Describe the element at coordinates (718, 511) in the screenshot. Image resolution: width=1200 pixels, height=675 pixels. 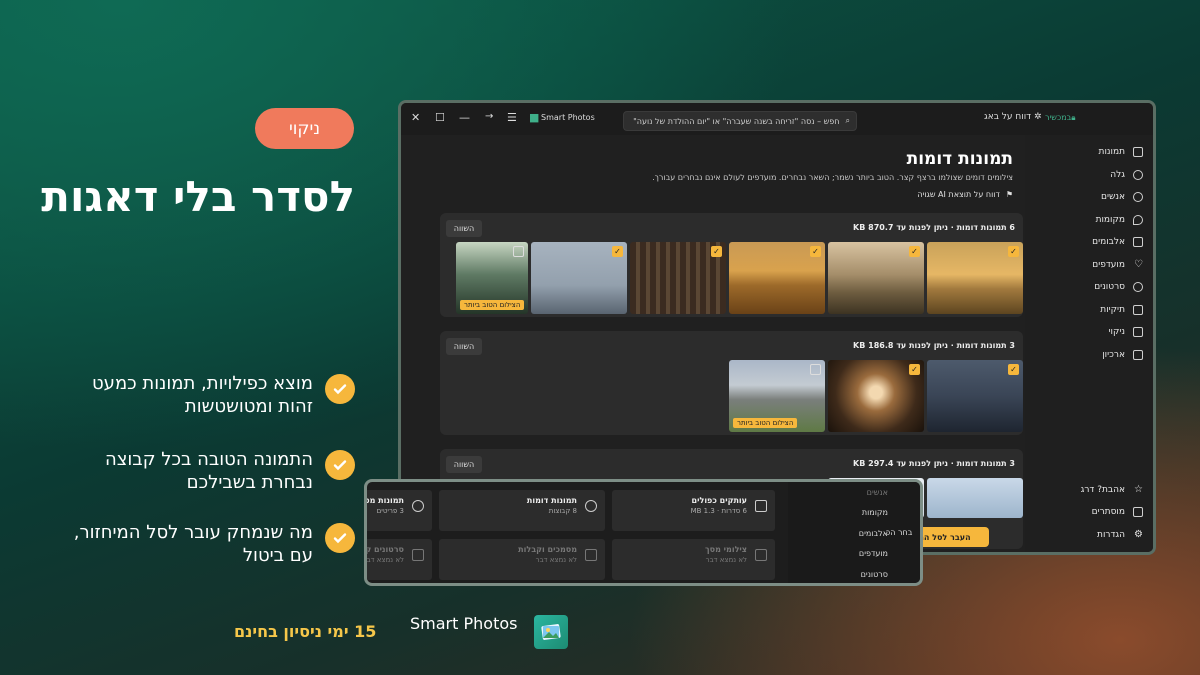
I see `card-subtitle: 6 סדרות · MB 1.3` at that location.